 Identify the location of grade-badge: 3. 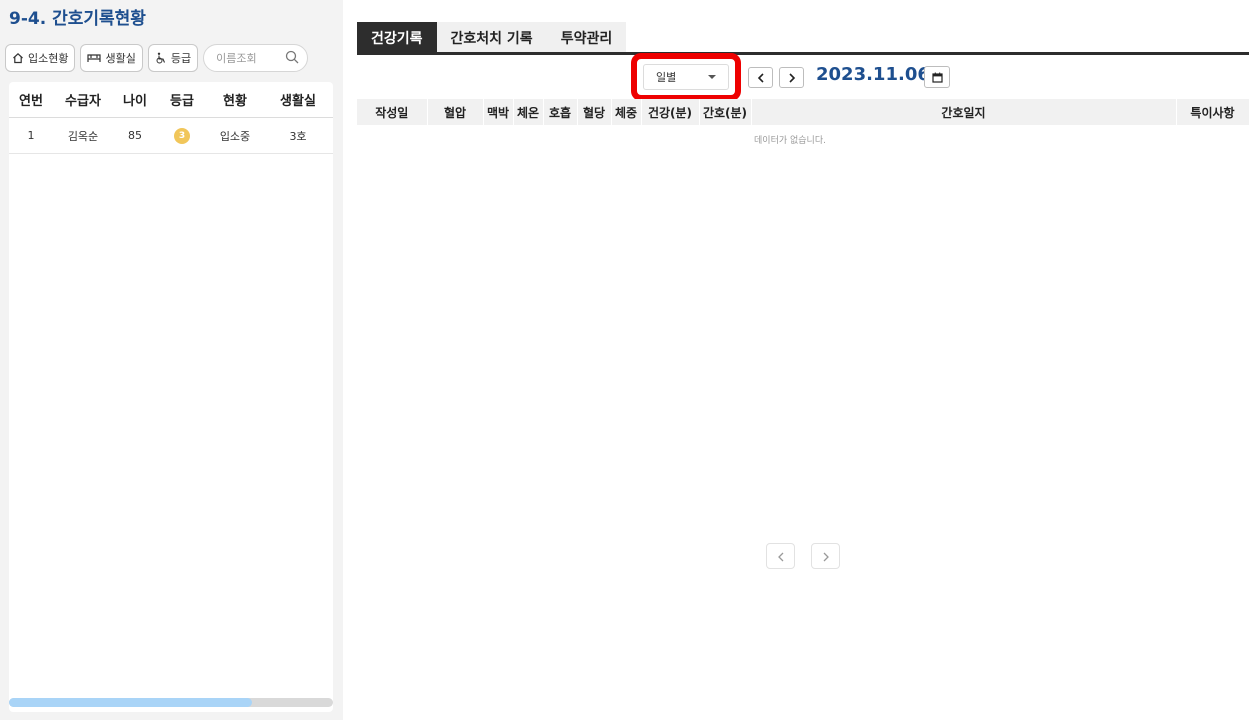
(182, 135).